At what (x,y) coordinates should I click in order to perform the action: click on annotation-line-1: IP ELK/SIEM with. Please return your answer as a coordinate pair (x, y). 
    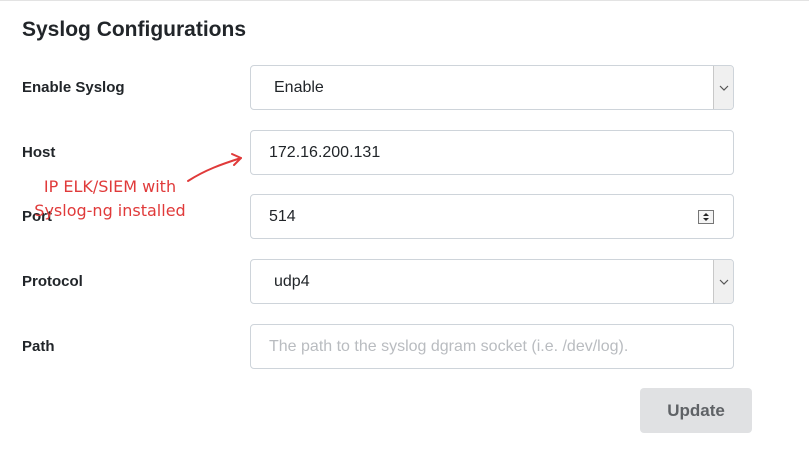
    Looking at the image, I should click on (110, 186).